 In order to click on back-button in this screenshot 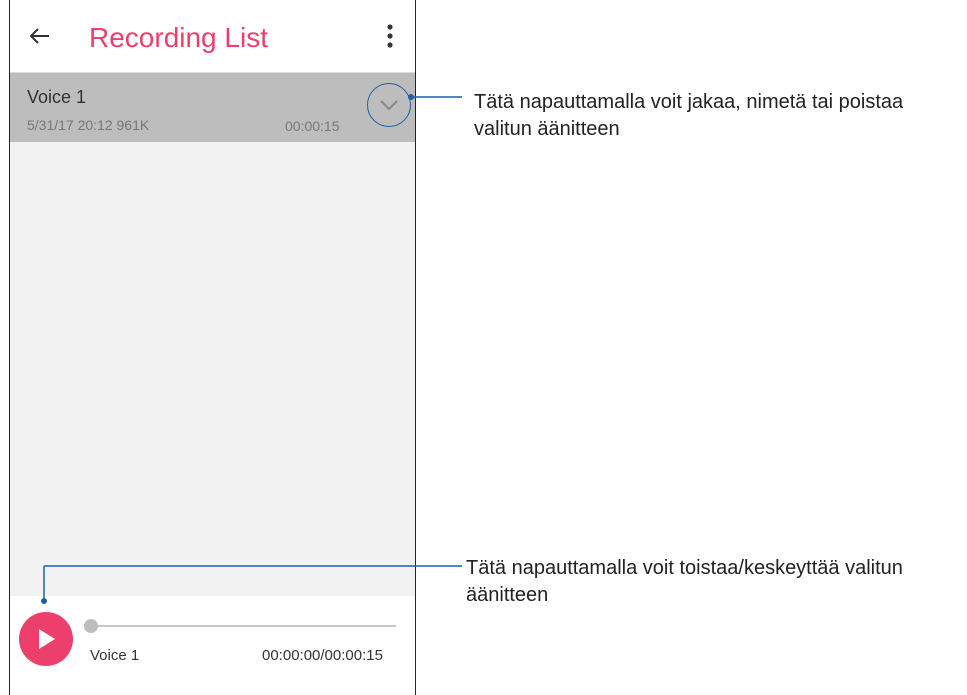, I will do `click(40, 36)`.